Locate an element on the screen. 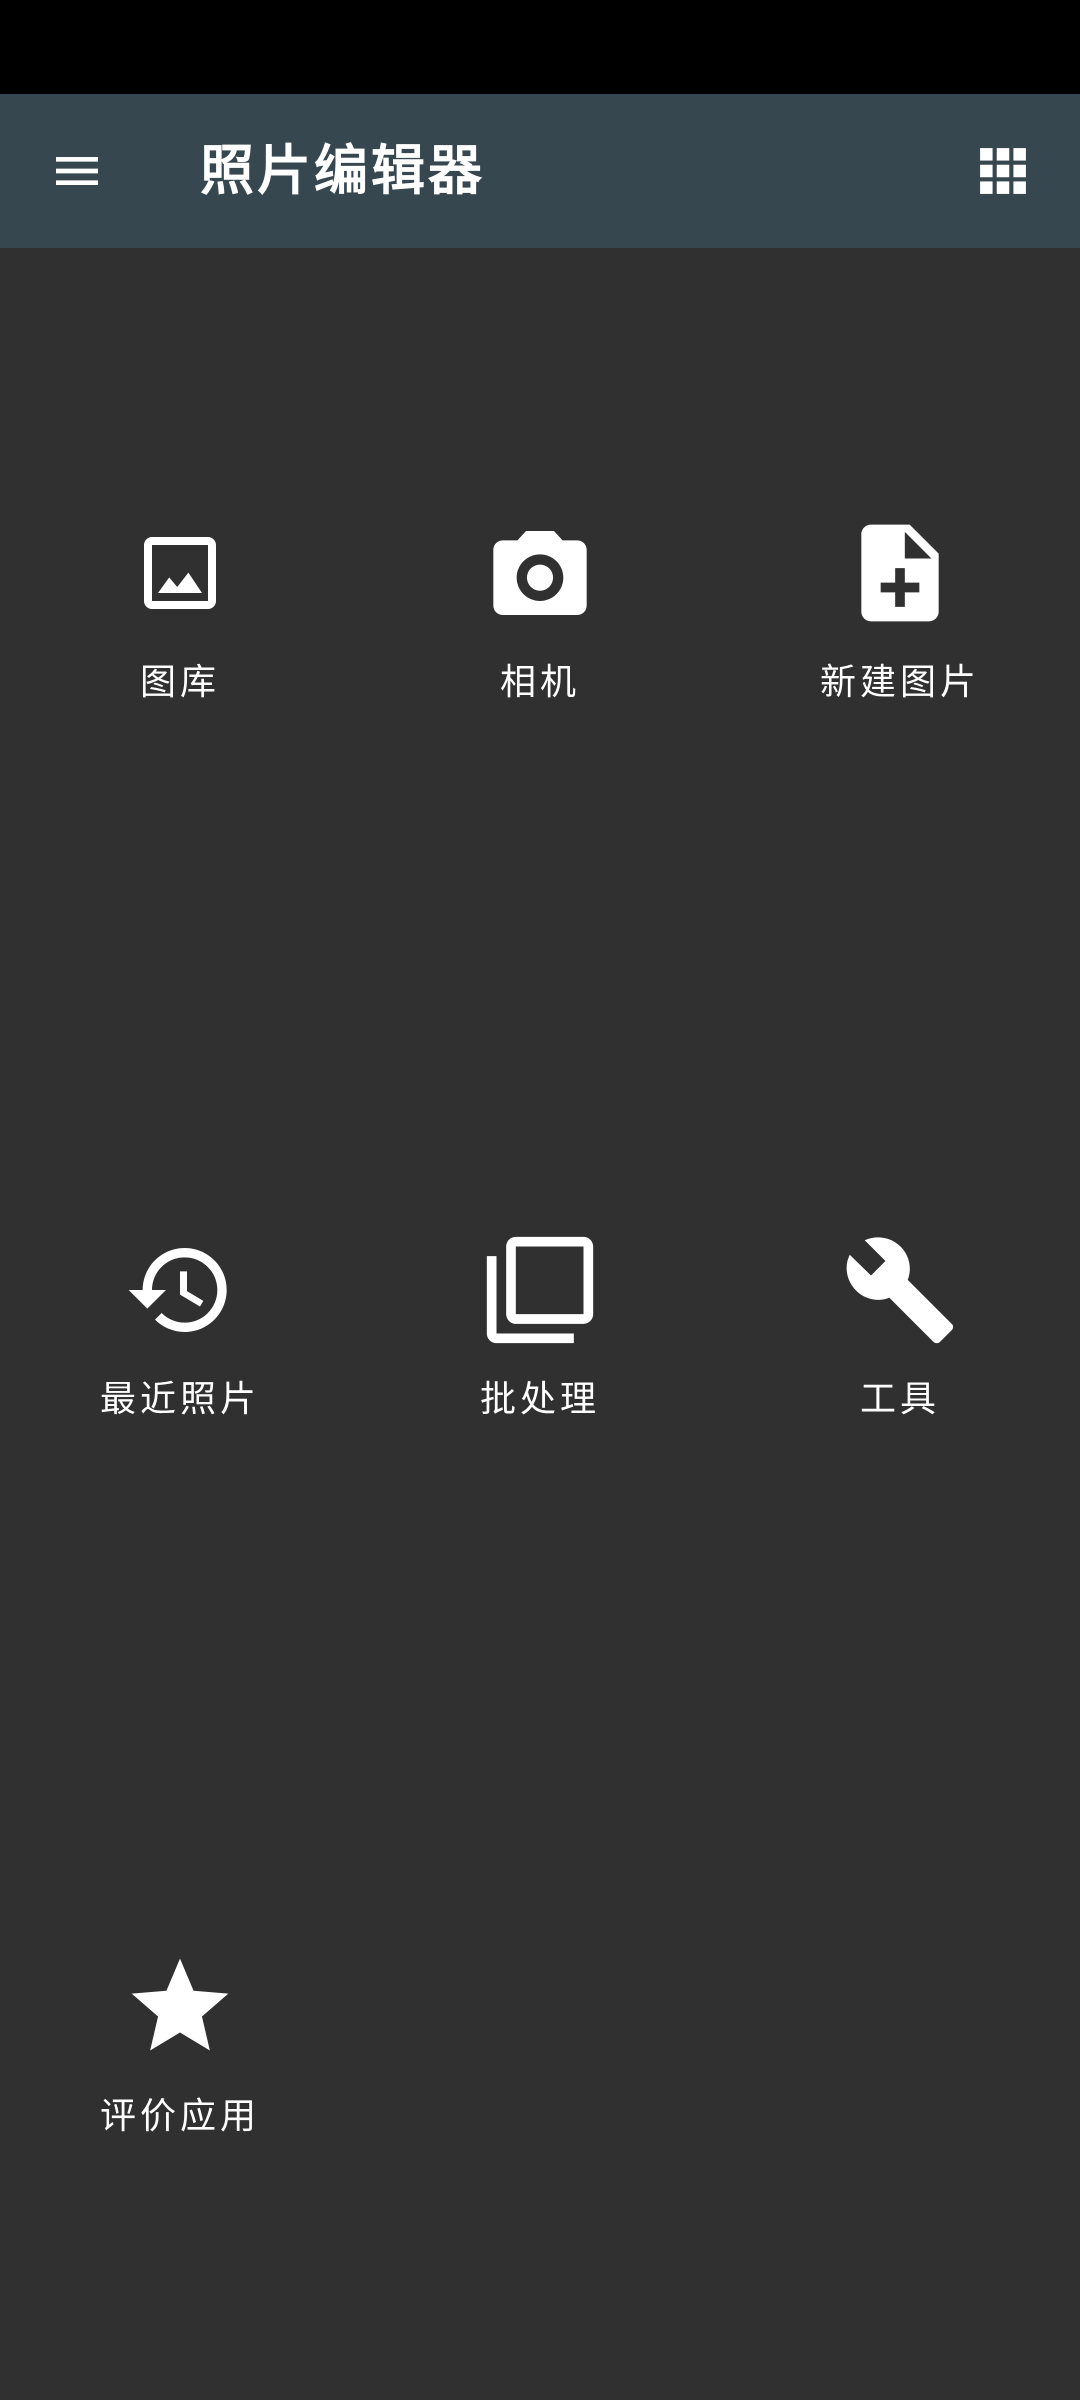 The image size is (1080, 2400). camera-label: 相机 is located at coordinates (539, 682).